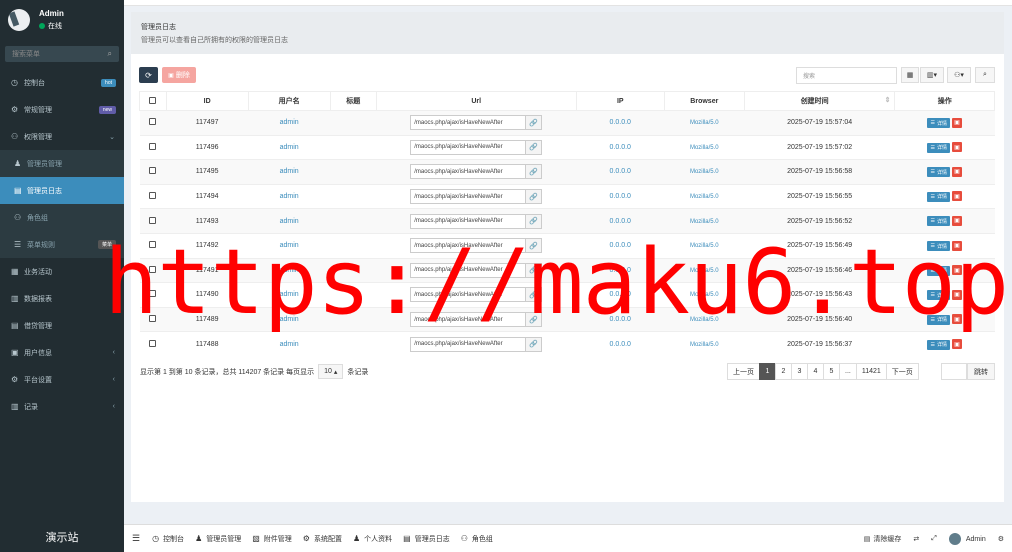  Describe the element at coordinates (353, 101) in the screenshot. I see `col-header-title: 标题` at that location.